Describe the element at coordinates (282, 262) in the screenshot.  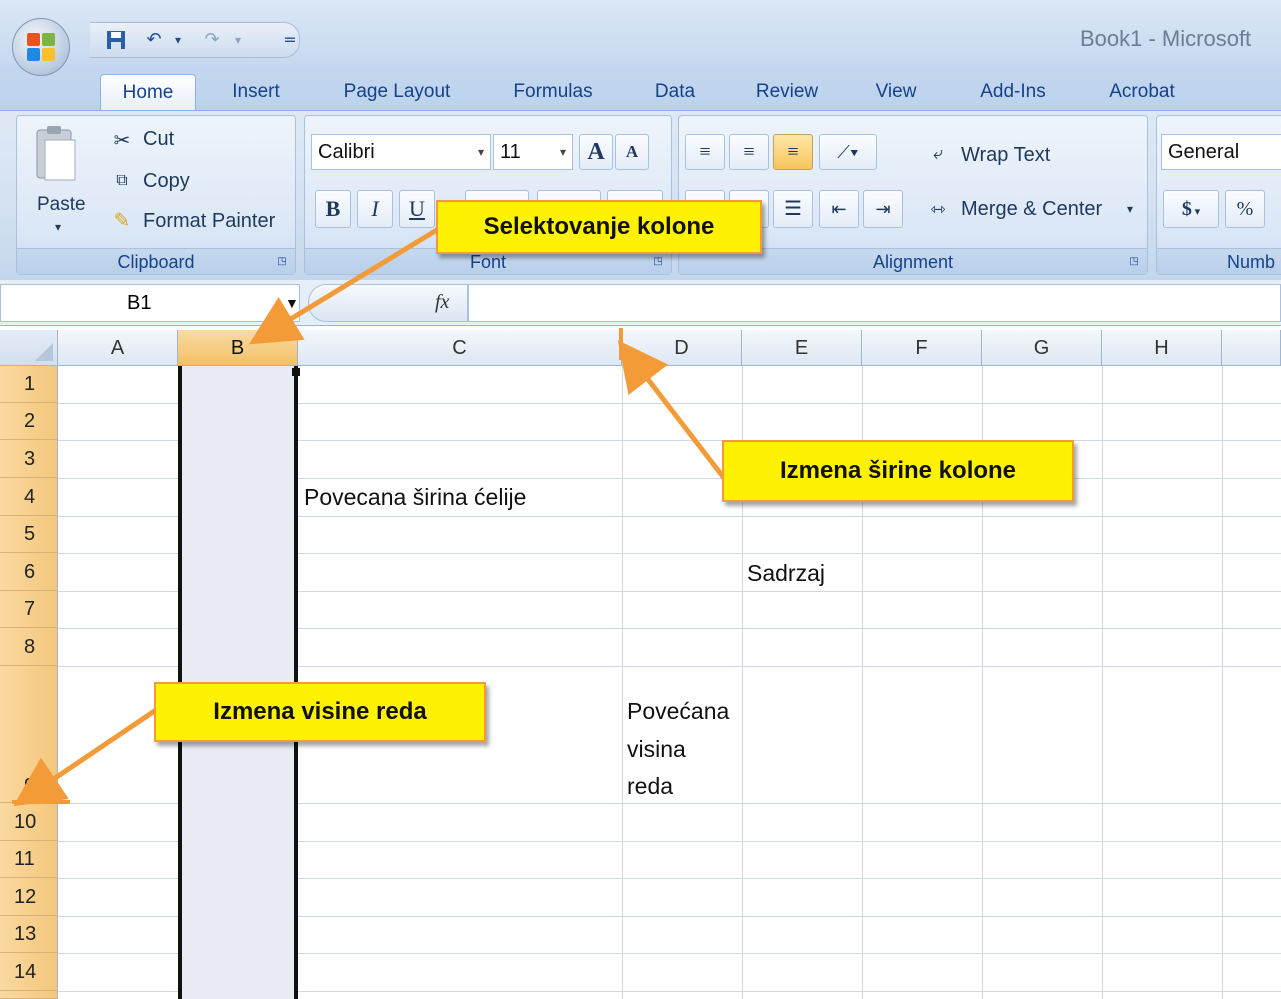
I see `clipboard-launcher-icon: ◳` at that location.